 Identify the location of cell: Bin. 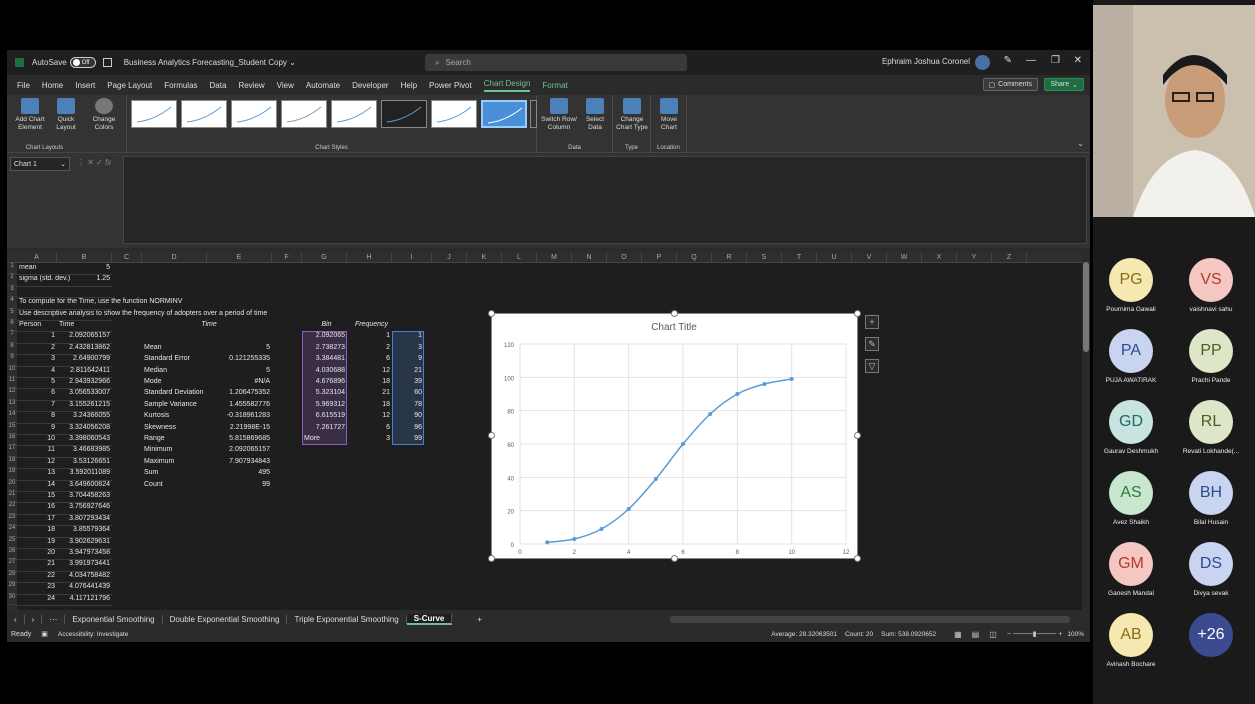
(326, 325).